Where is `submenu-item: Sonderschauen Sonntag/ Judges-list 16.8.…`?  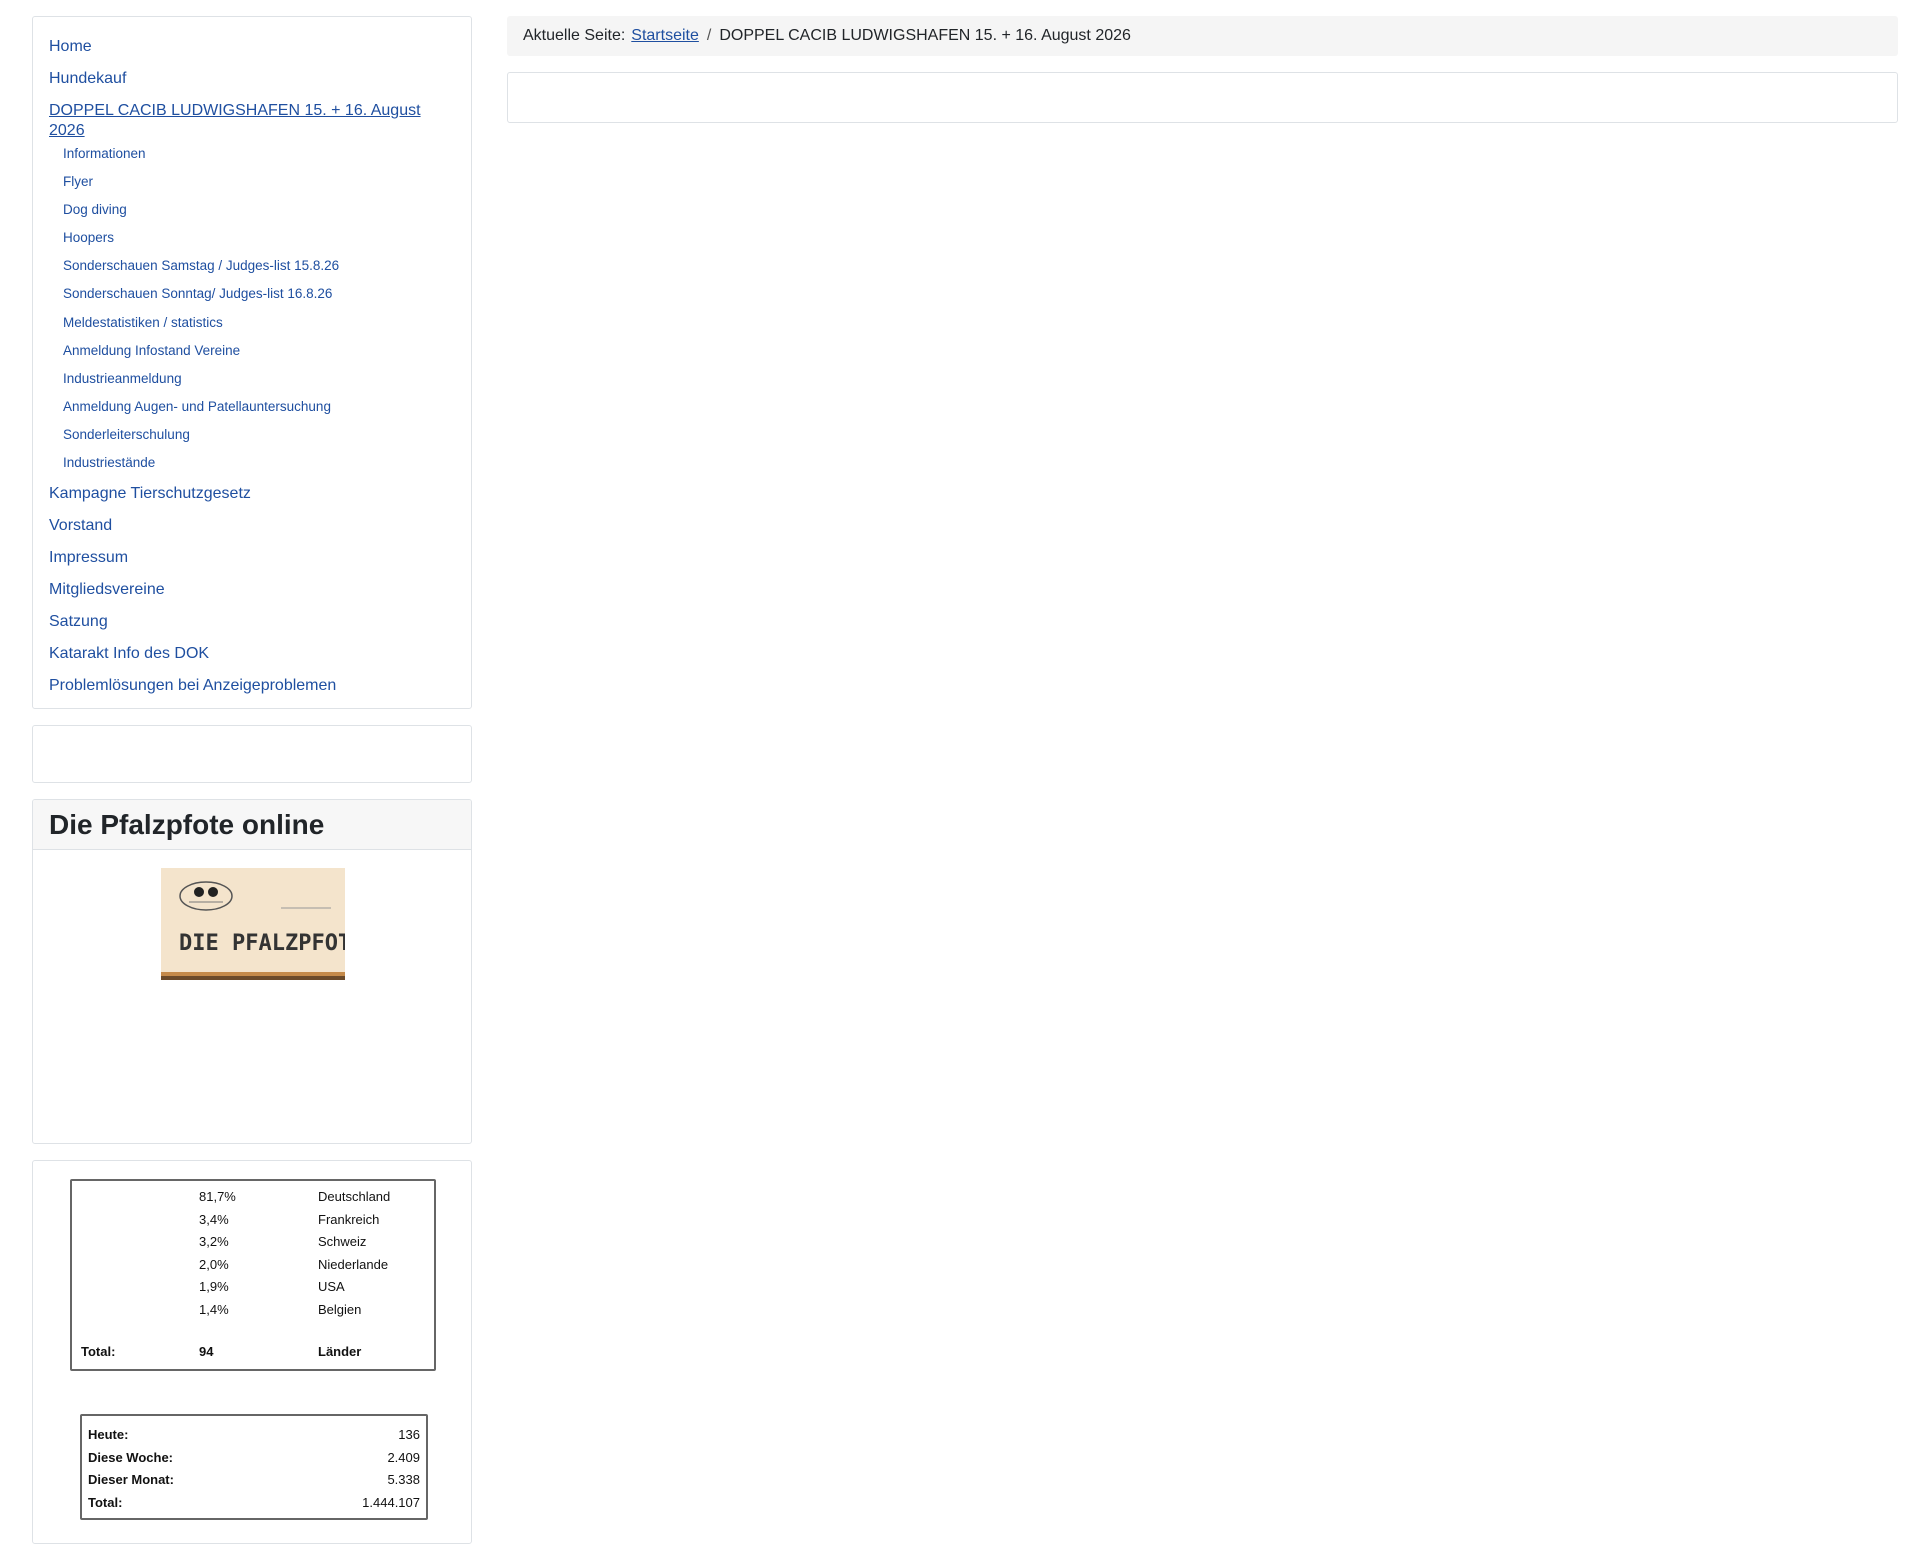
submenu-item: Sonderschauen Sonntag/ Judges-list 16.8.… is located at coordinates (259, 294).